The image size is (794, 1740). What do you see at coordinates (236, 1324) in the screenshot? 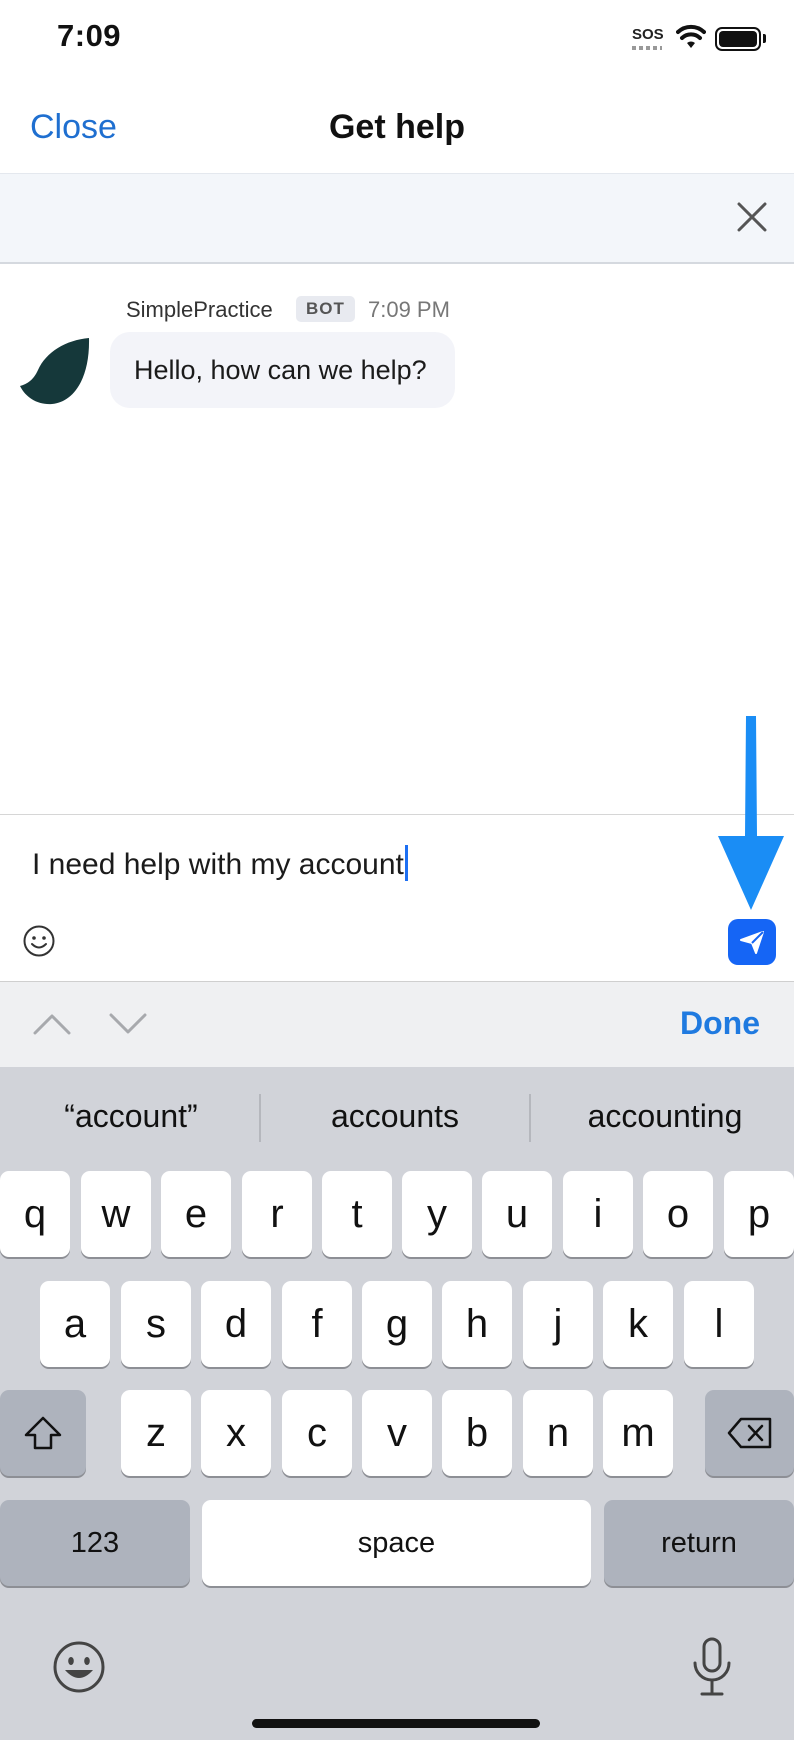
I see `key-d: d` at bounding box center [236, 1324].